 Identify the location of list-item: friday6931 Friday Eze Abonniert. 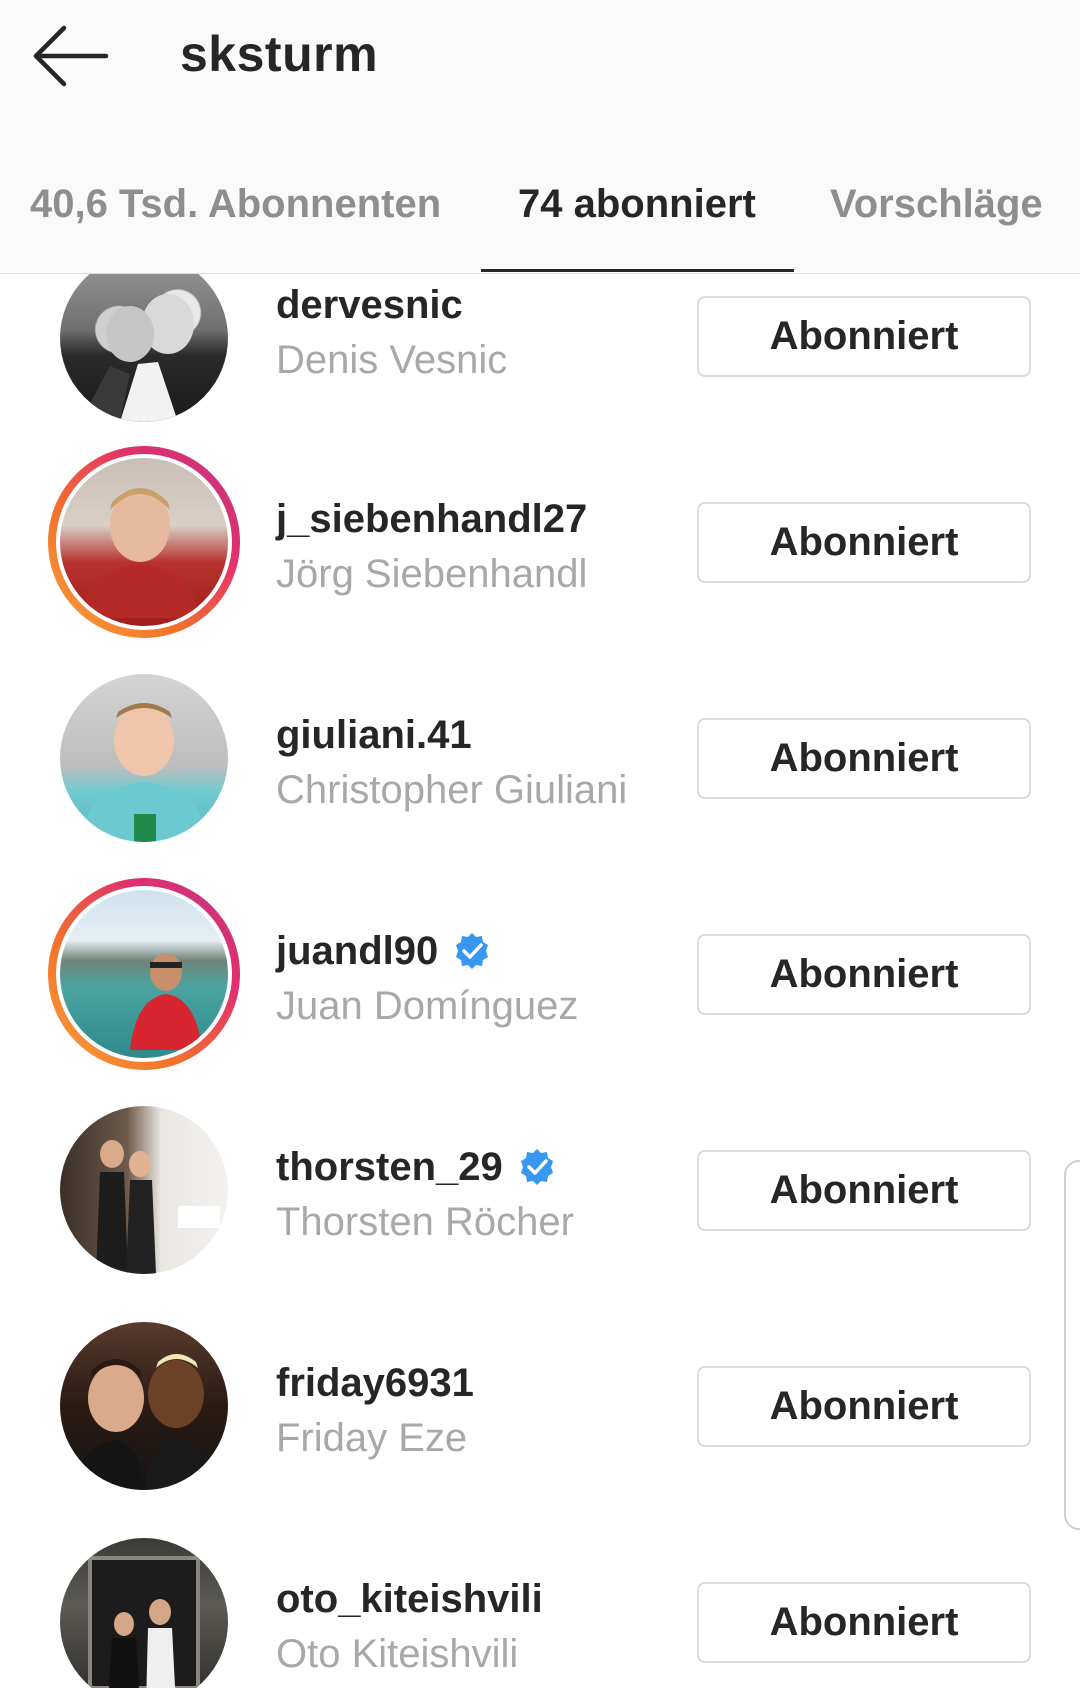
(540, 1418).